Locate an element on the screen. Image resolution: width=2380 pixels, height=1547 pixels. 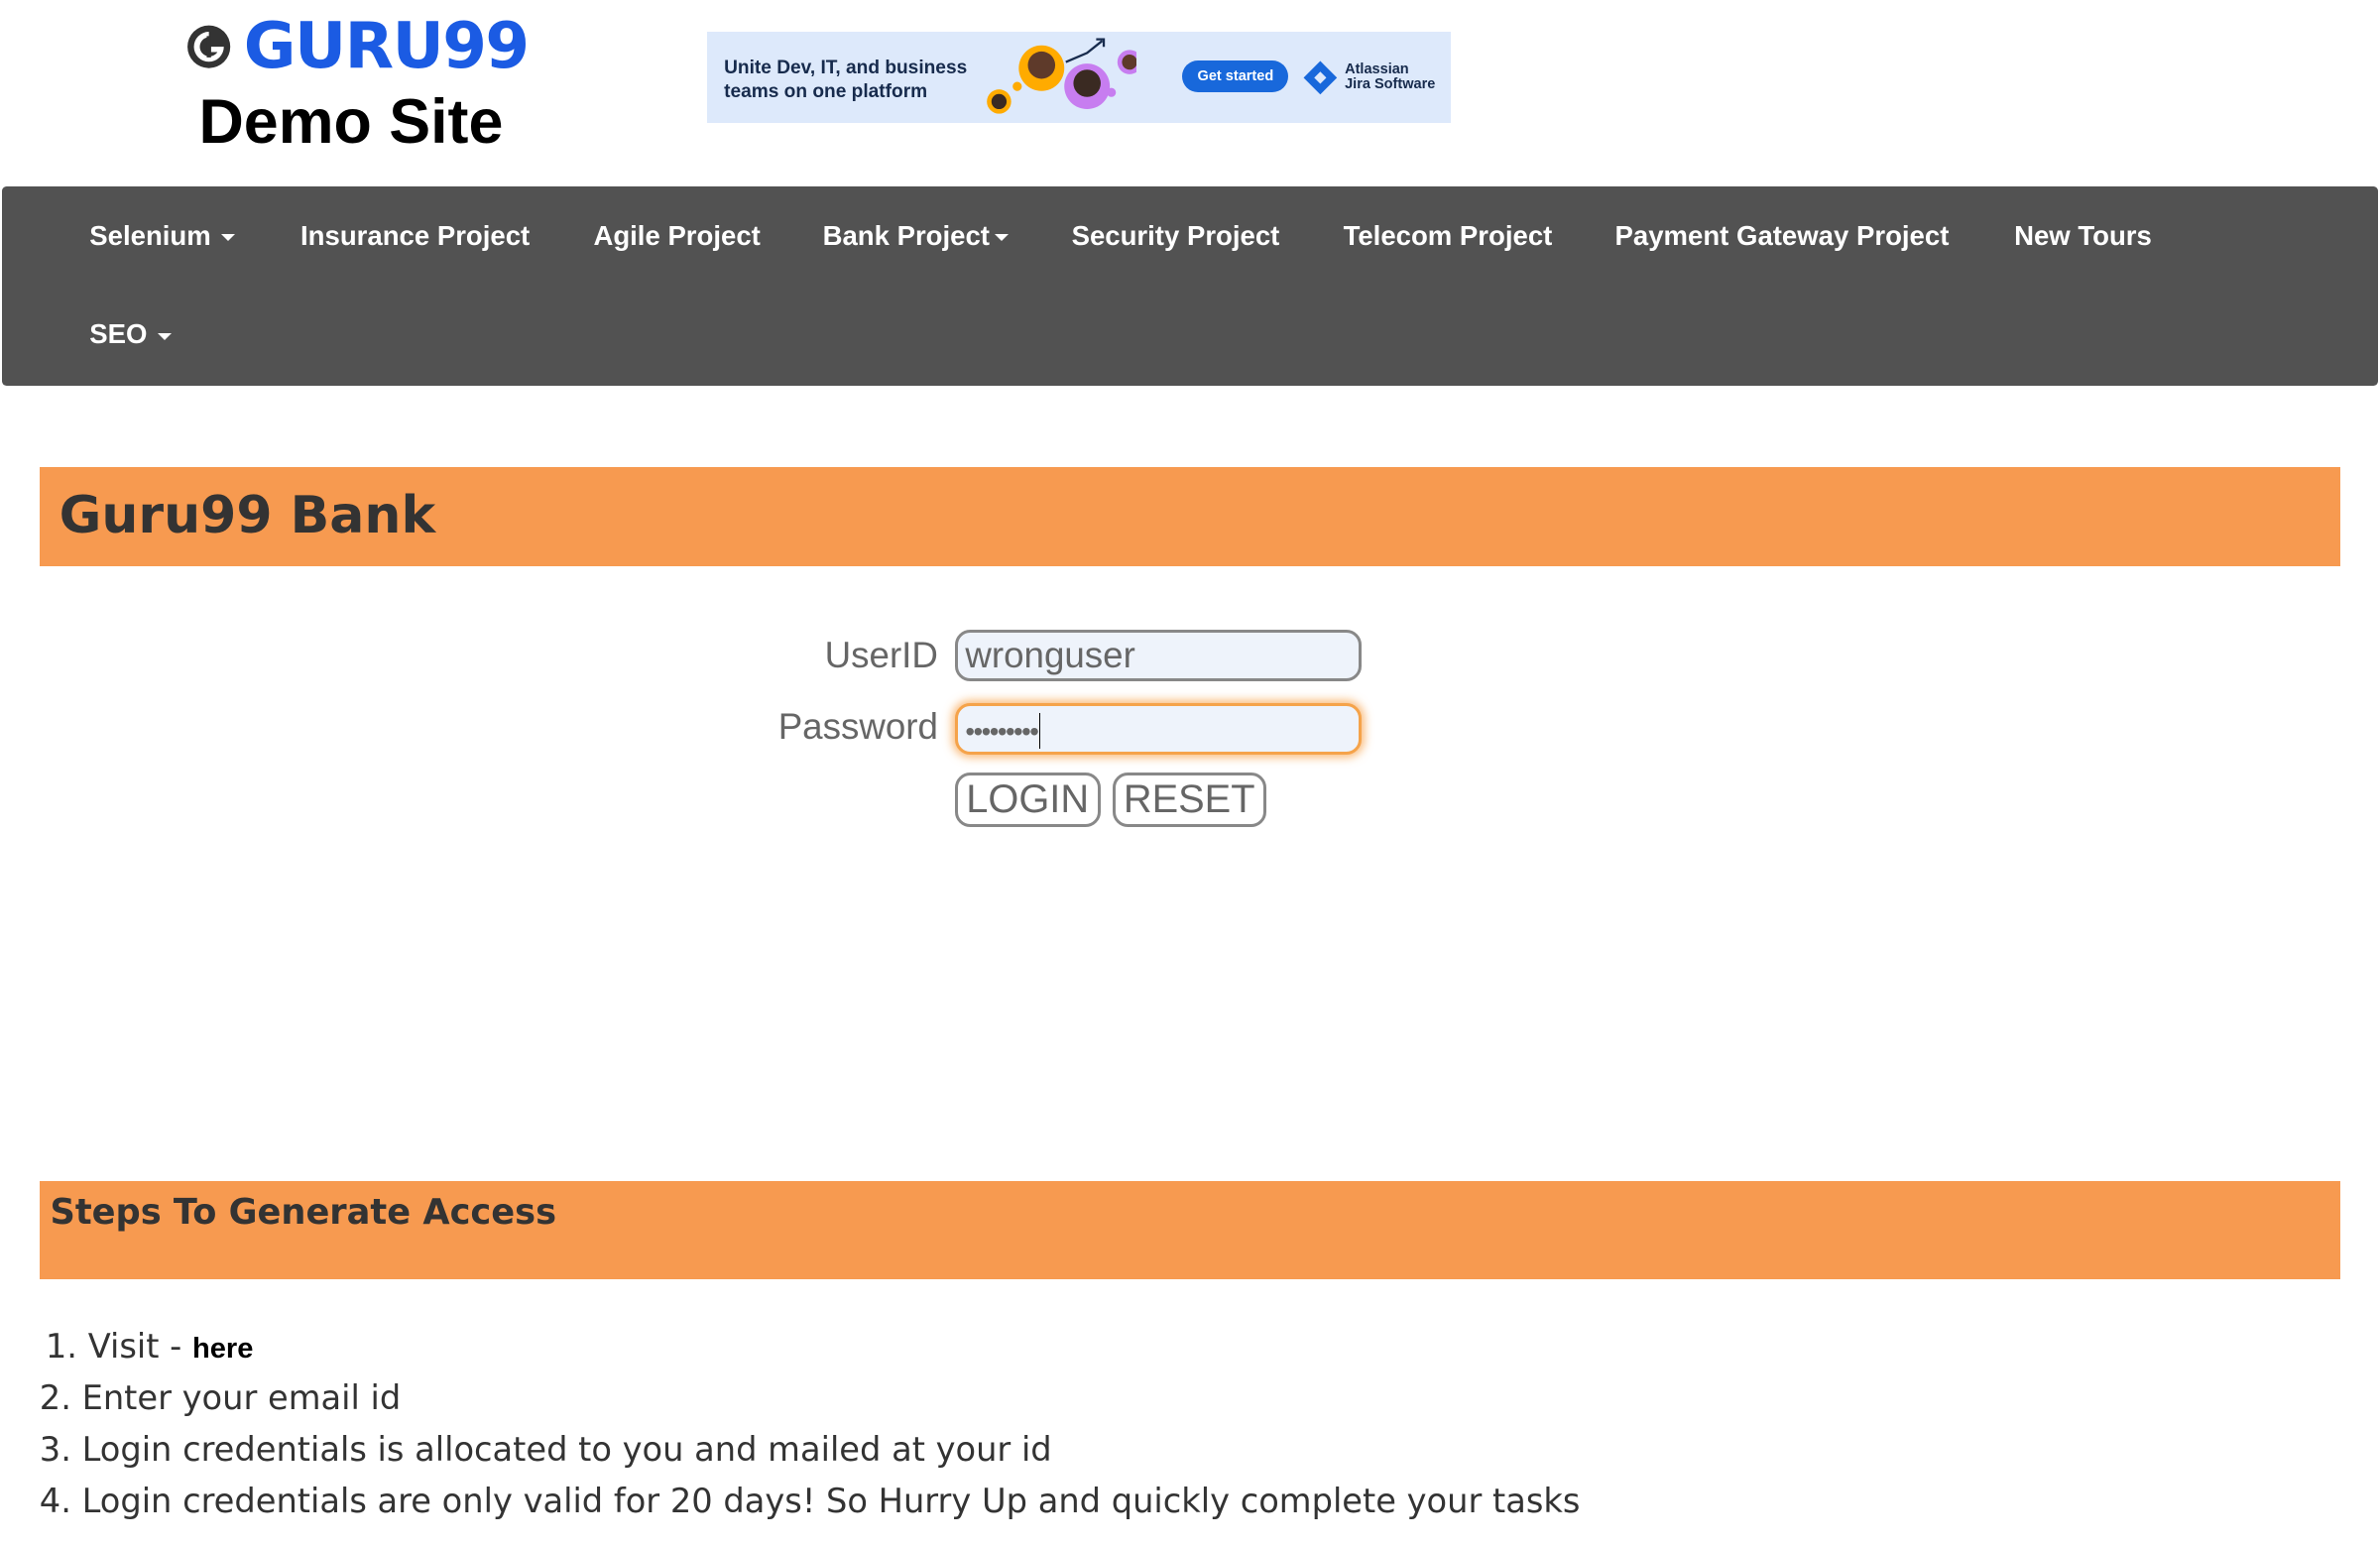
step-text: 1. Visit - is located at coordinates (118, 1346).